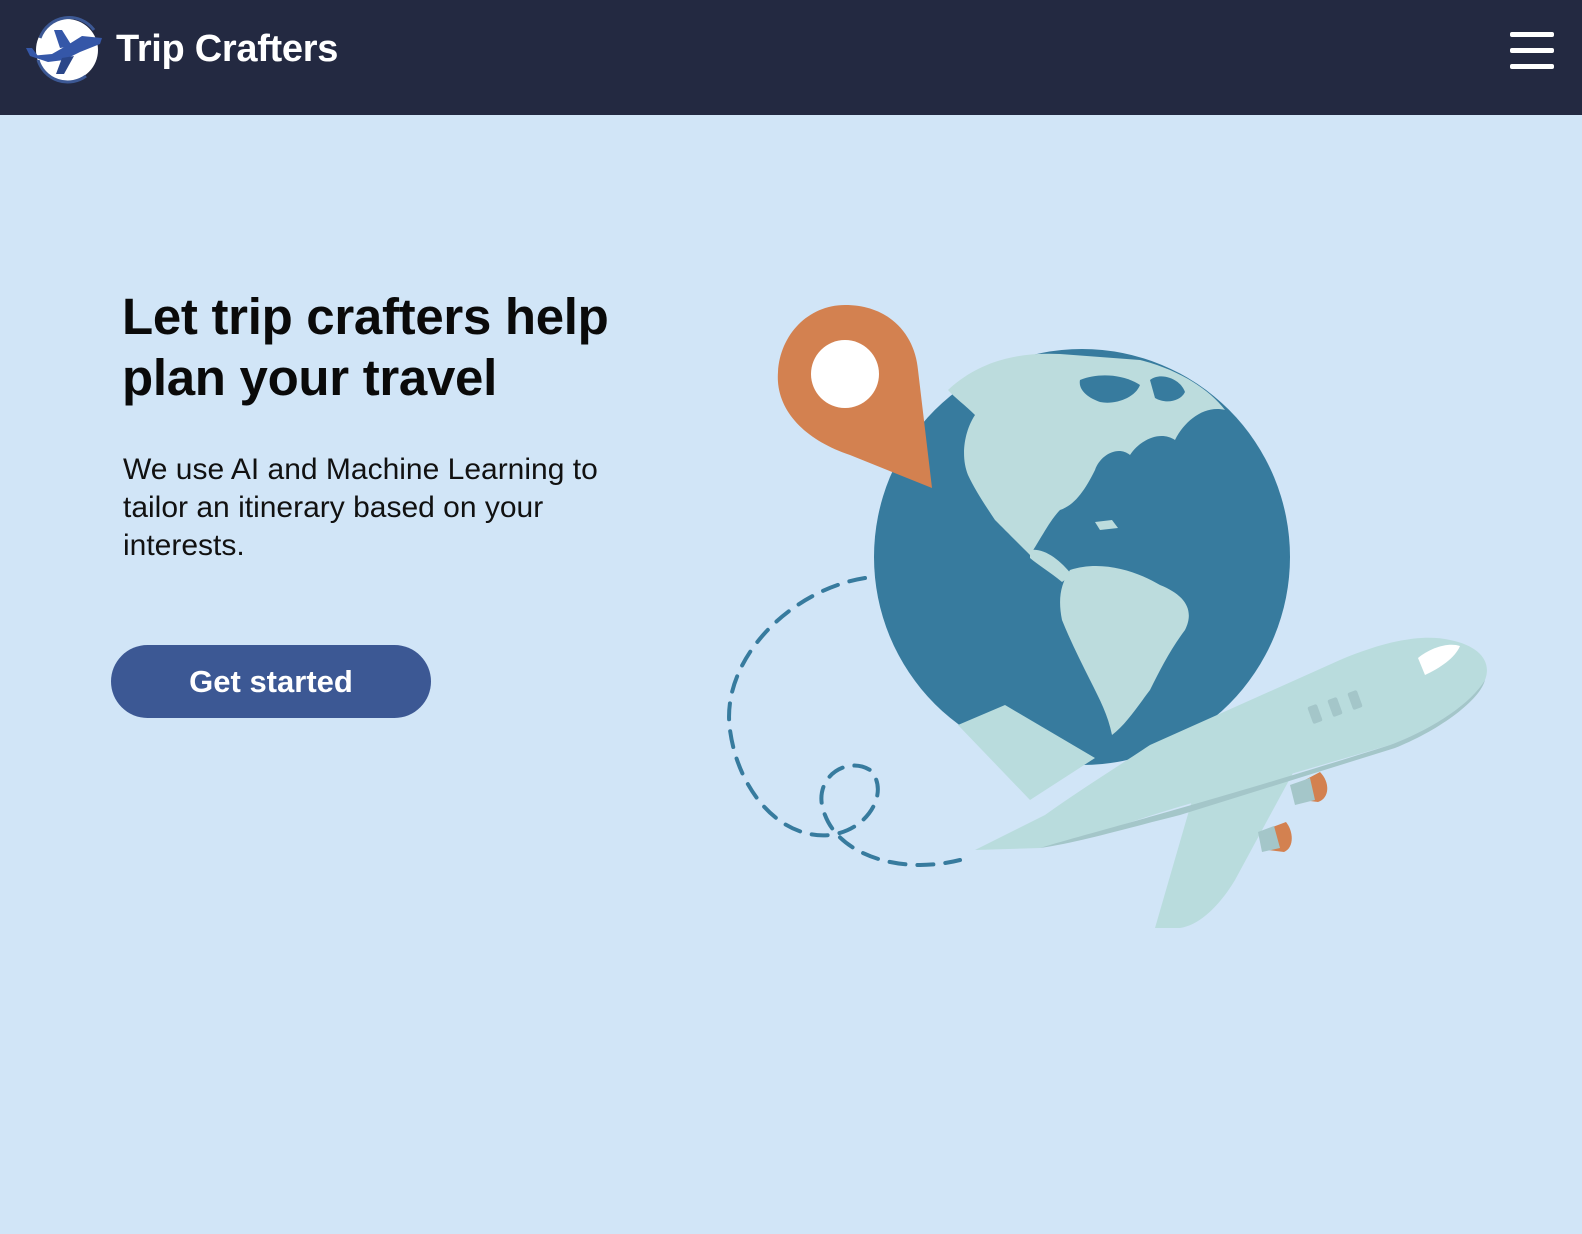 This screenshot has width=1582, height=1234. What do you see at coordinates (227, 49) in the screenshot?
I see `brand-name: Trip Crafters` at bounding box center [227, 49].